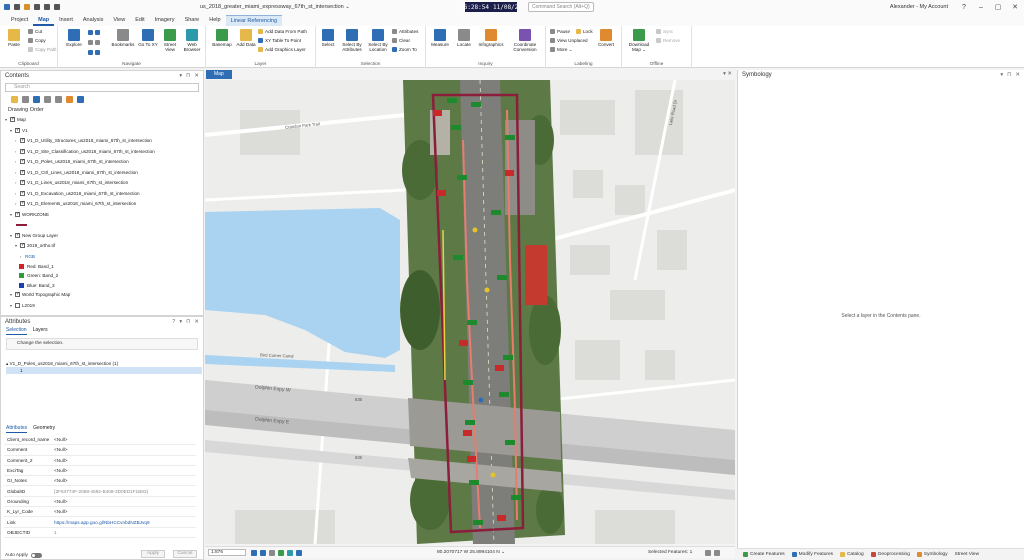 The height and width of the screenshot is (560, 1024). I want to click on tab-geometry: Geometry, so click(44, 429).